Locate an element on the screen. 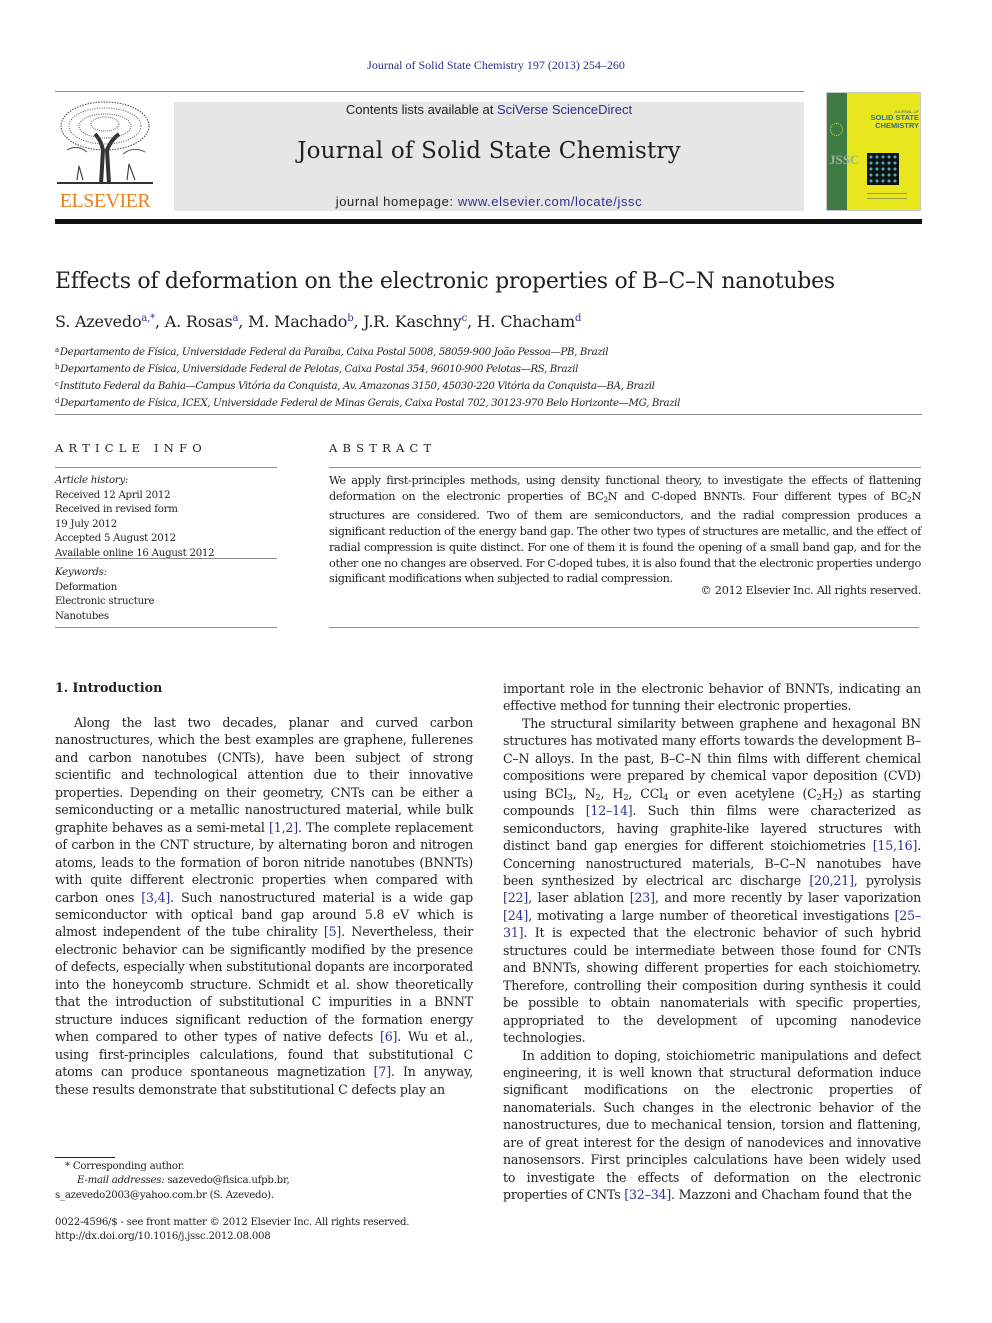  citation-link: [12–14] is located at coordinates (609, 810).